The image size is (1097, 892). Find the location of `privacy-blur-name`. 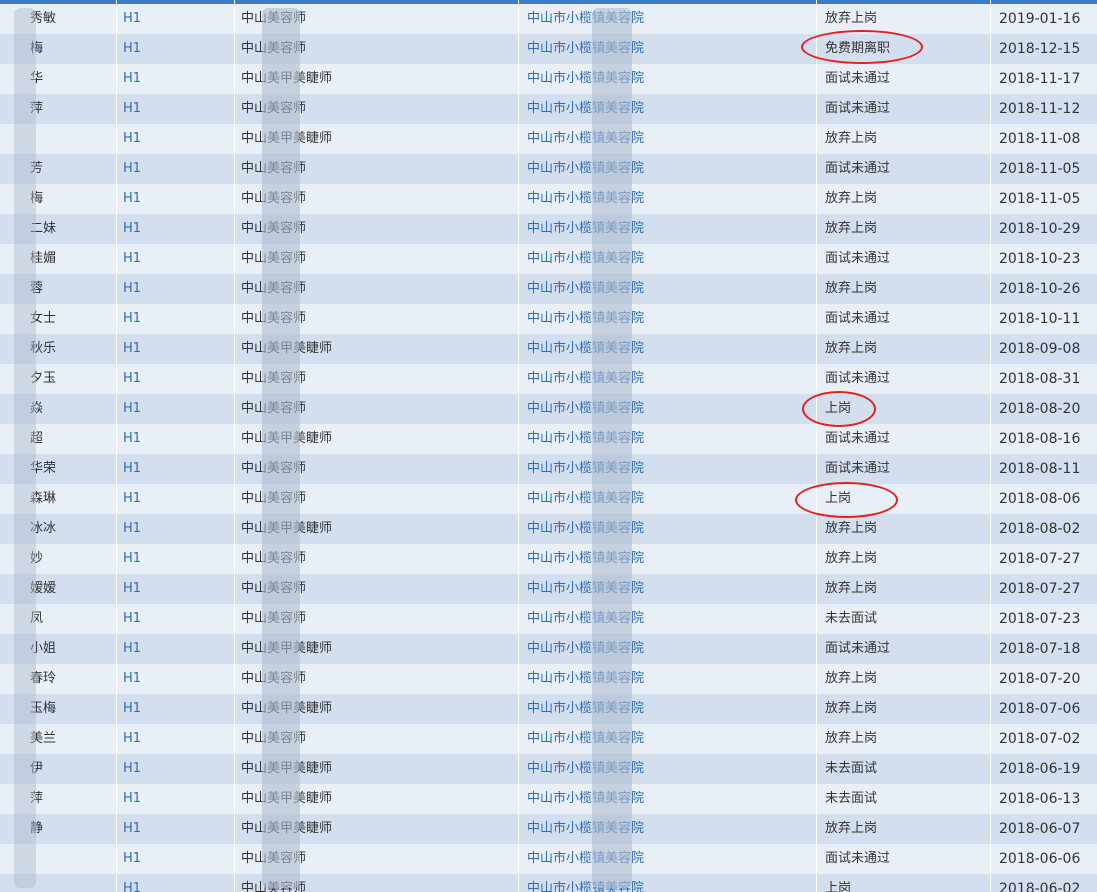

privacy-blur-name is located at coordinates (25, 448).